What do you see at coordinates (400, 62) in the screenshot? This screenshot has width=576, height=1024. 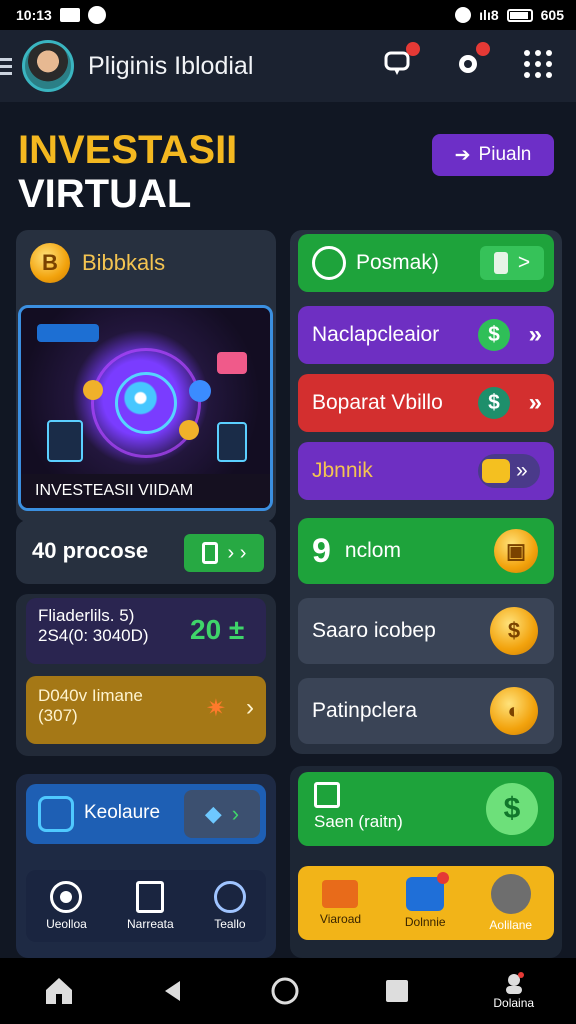 I see `chat-icon` at bounding box center [400, 62].